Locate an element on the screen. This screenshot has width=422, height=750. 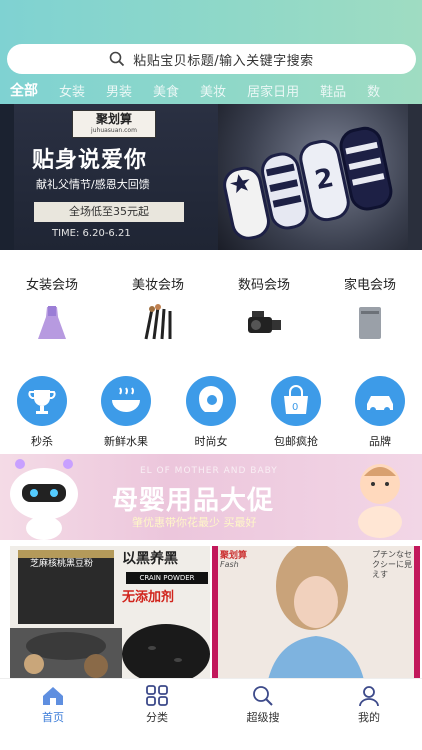
dress-icon is located at coordinates (52, 322).